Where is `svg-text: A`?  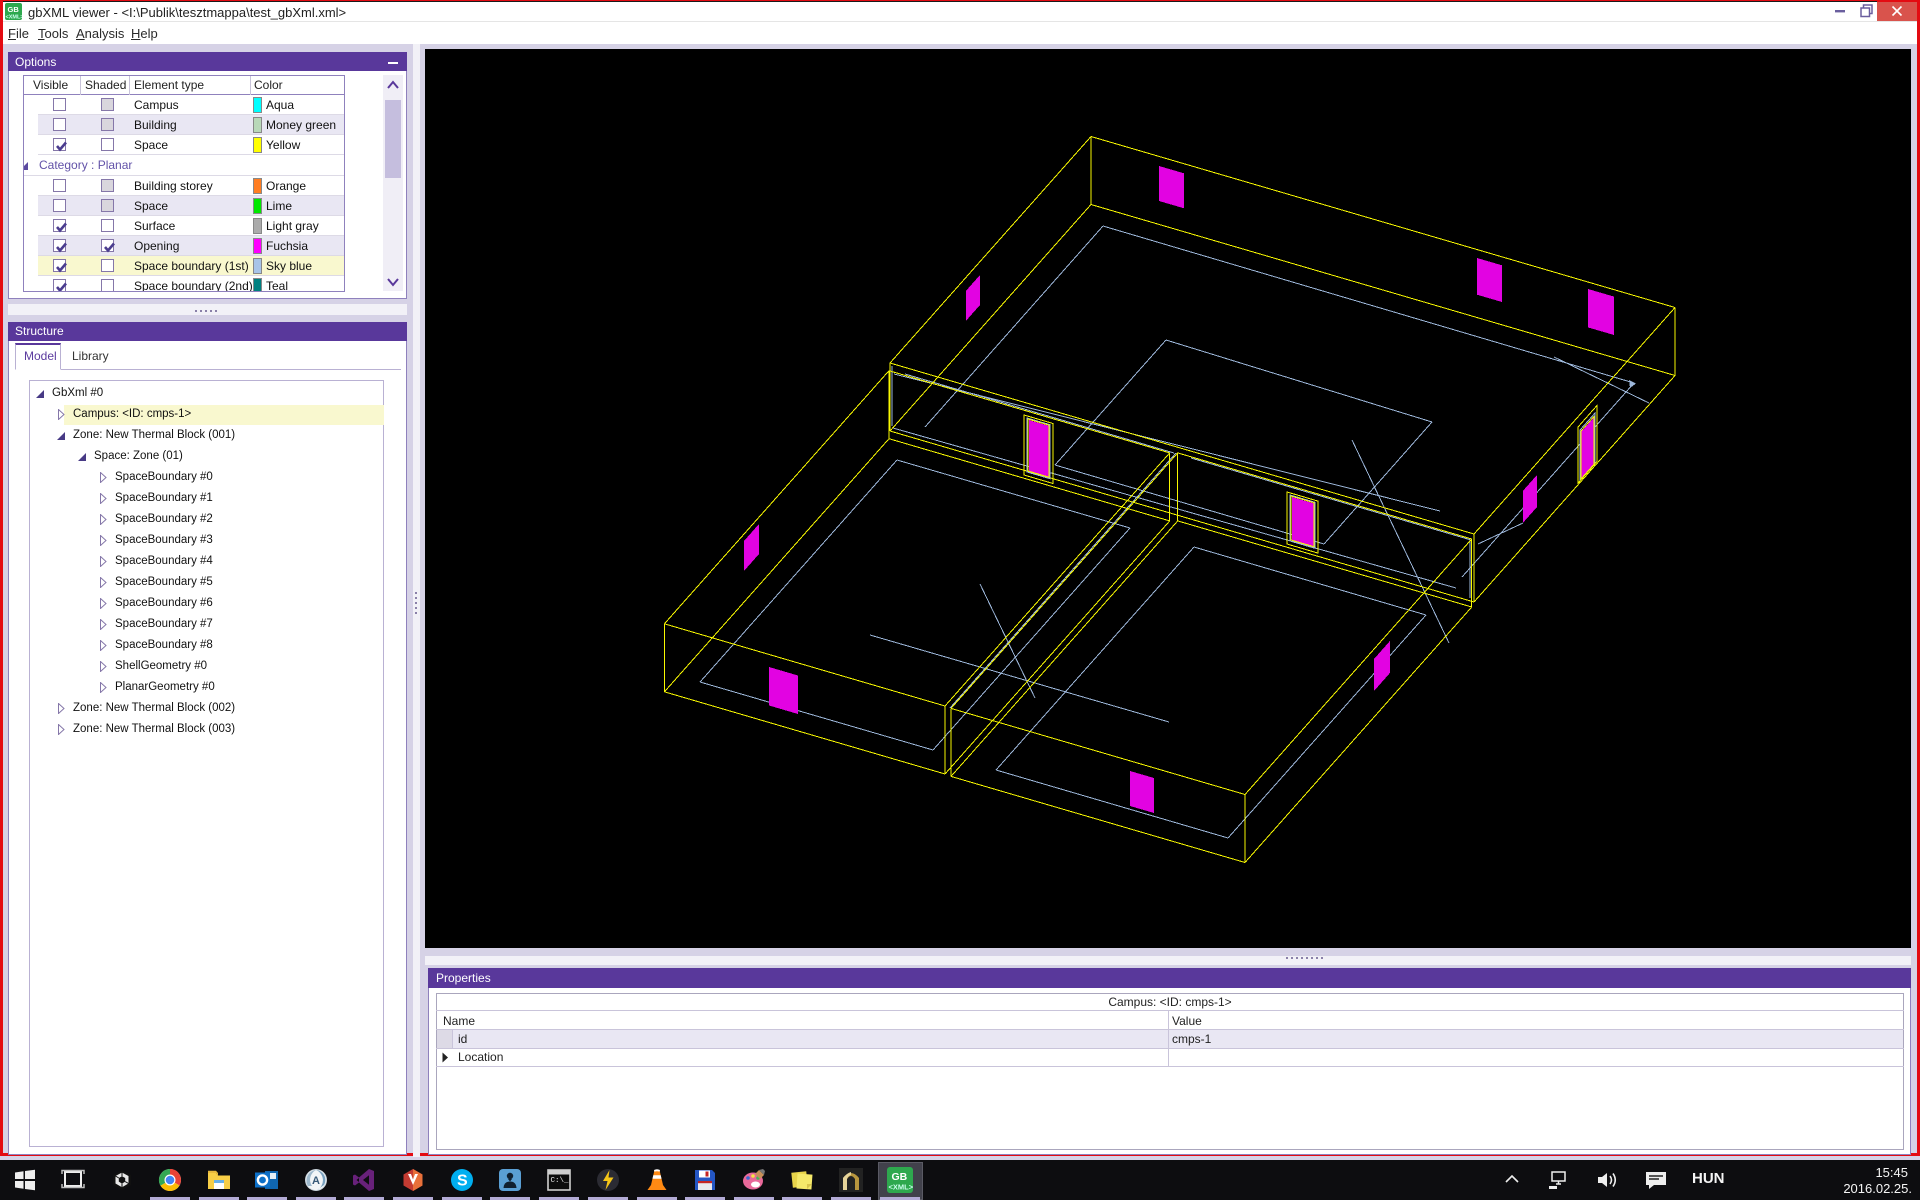 svg-text: A is located at coordinates (316, 1181).